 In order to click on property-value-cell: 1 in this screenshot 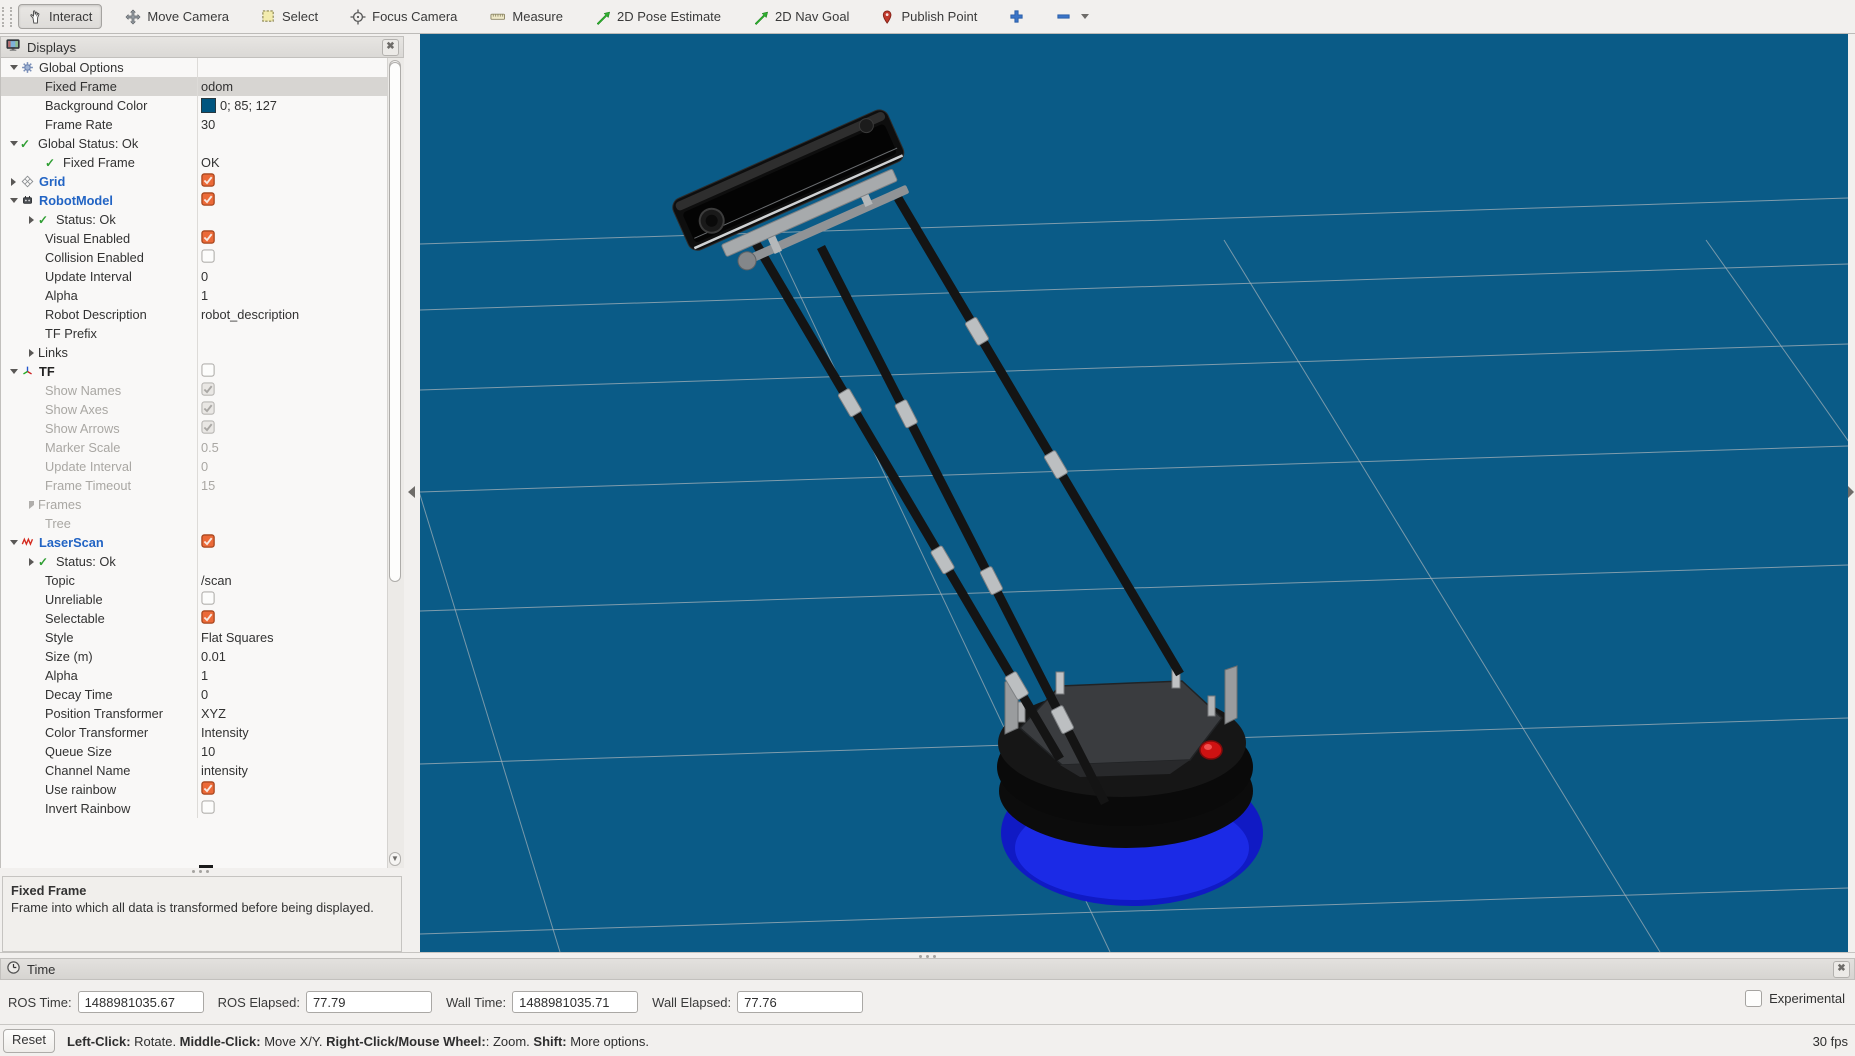, I will do `click(300, 295)`.